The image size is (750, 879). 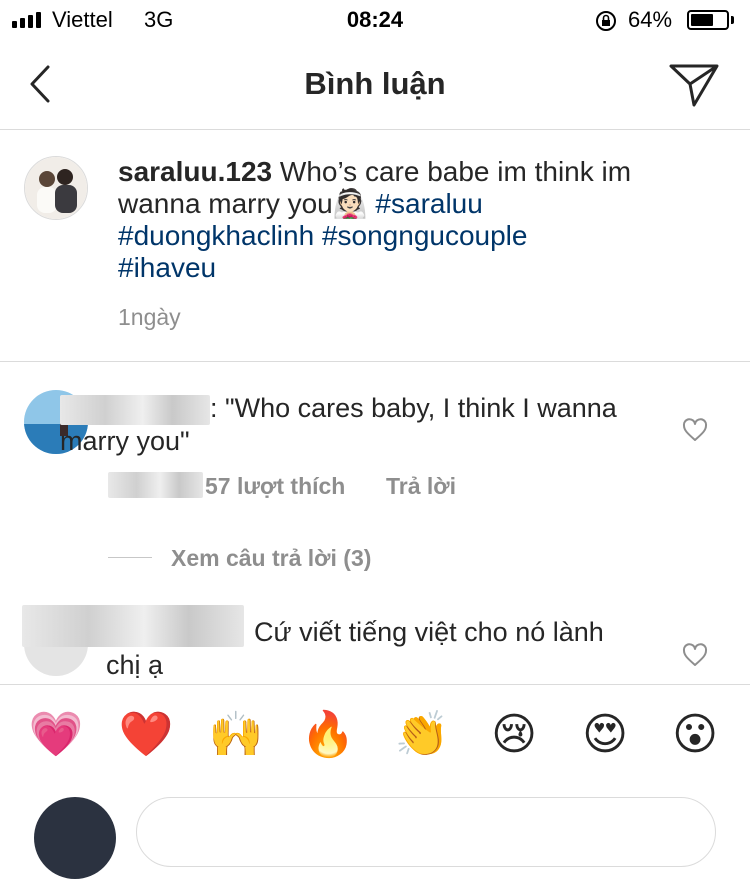 I want to click on raising-hands-emoji: 🙌, so click(x=236, y=735).